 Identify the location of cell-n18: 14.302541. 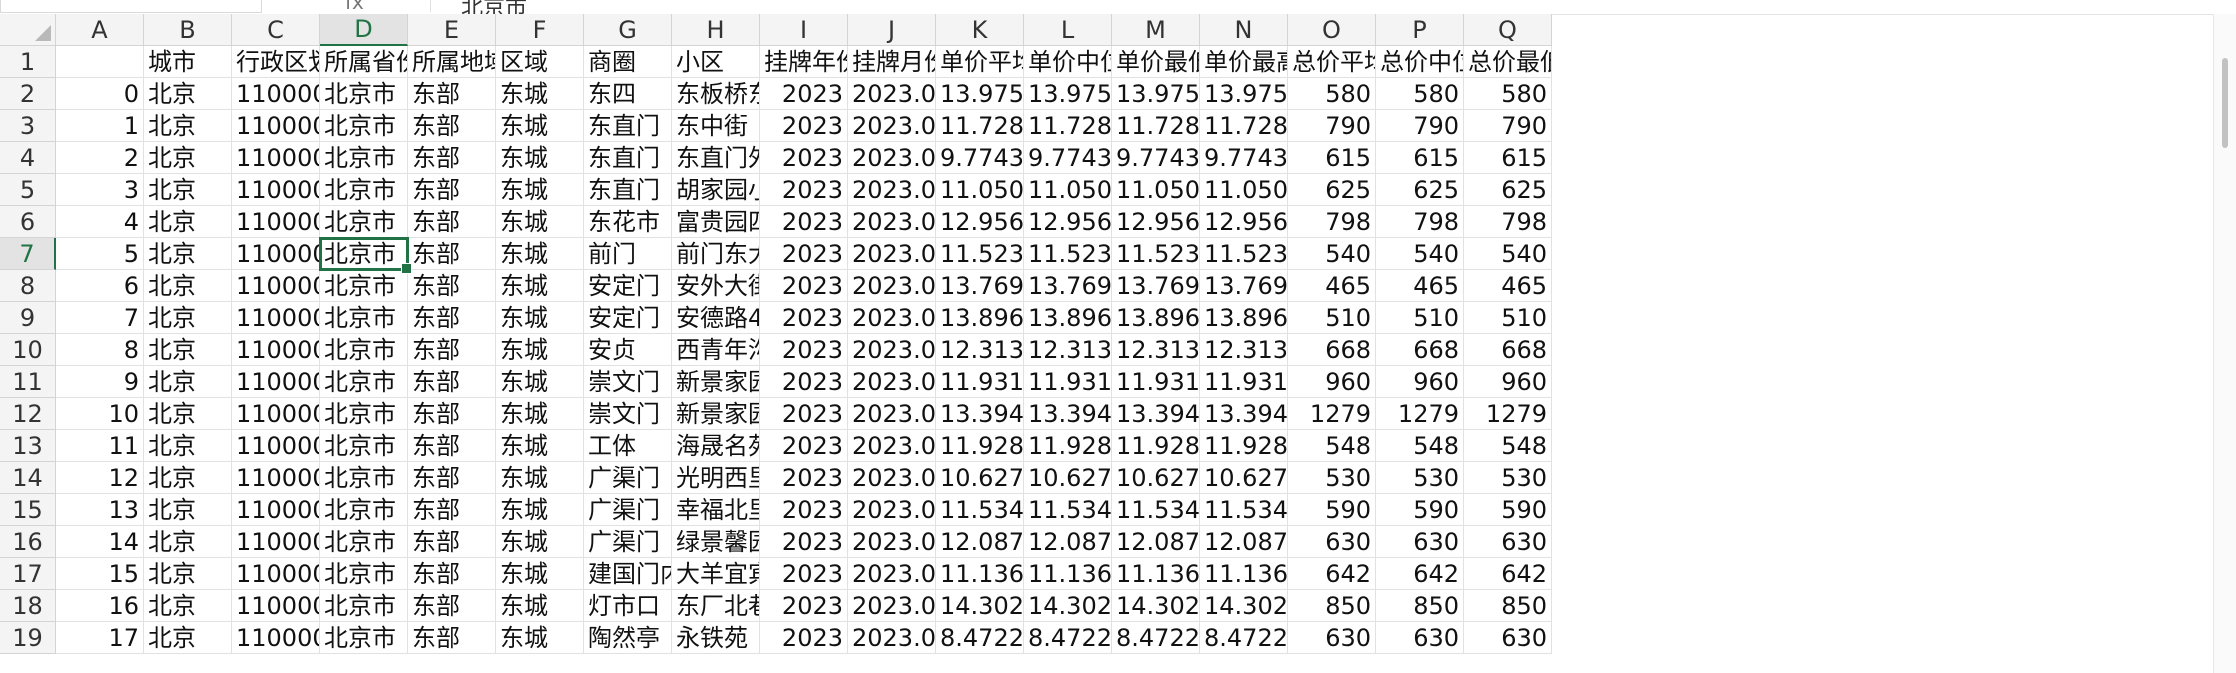
(1244, 606).